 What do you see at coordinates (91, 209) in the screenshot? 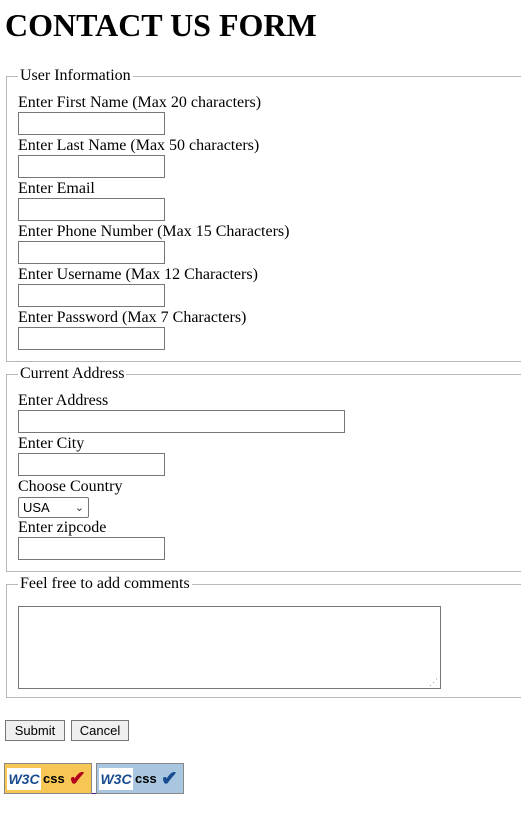
I see `email-input` at bounding box center [91, 209].